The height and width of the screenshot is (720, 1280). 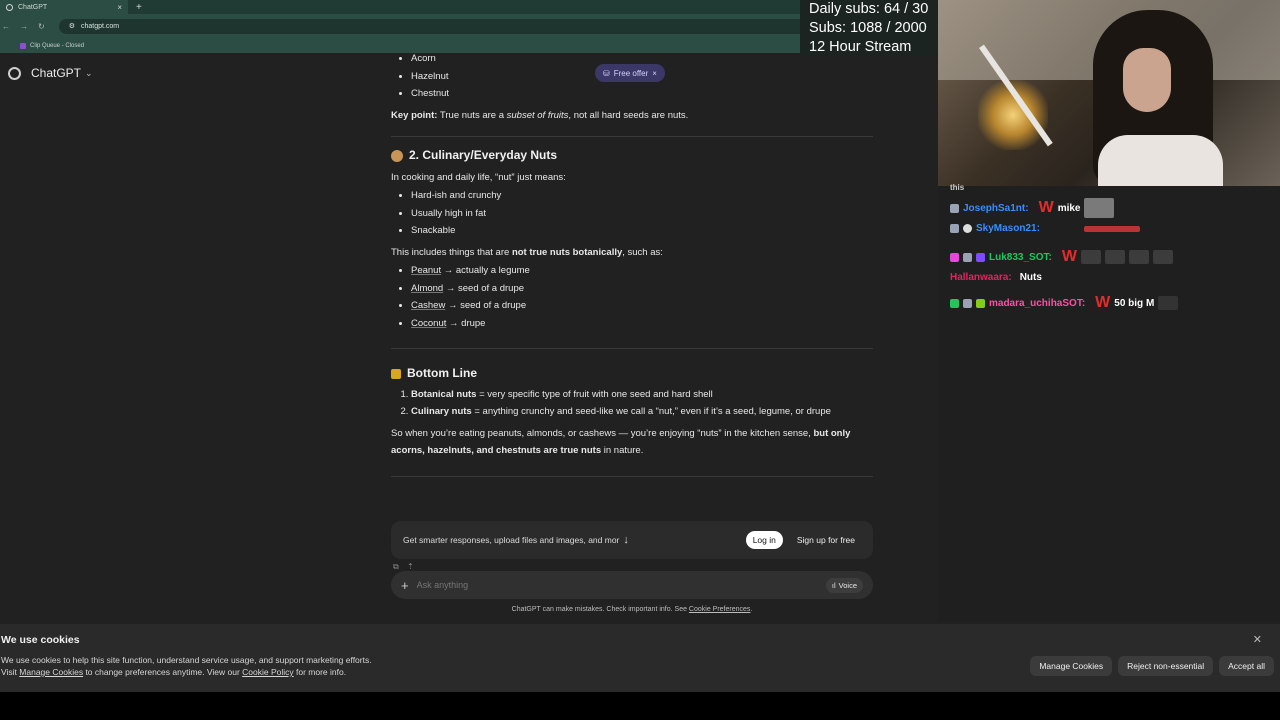 What do you see at coordinates (642, 289) in the screenshot?
I see `list-item: Almond → seed of a drupe` at bounding box center [642, 289].